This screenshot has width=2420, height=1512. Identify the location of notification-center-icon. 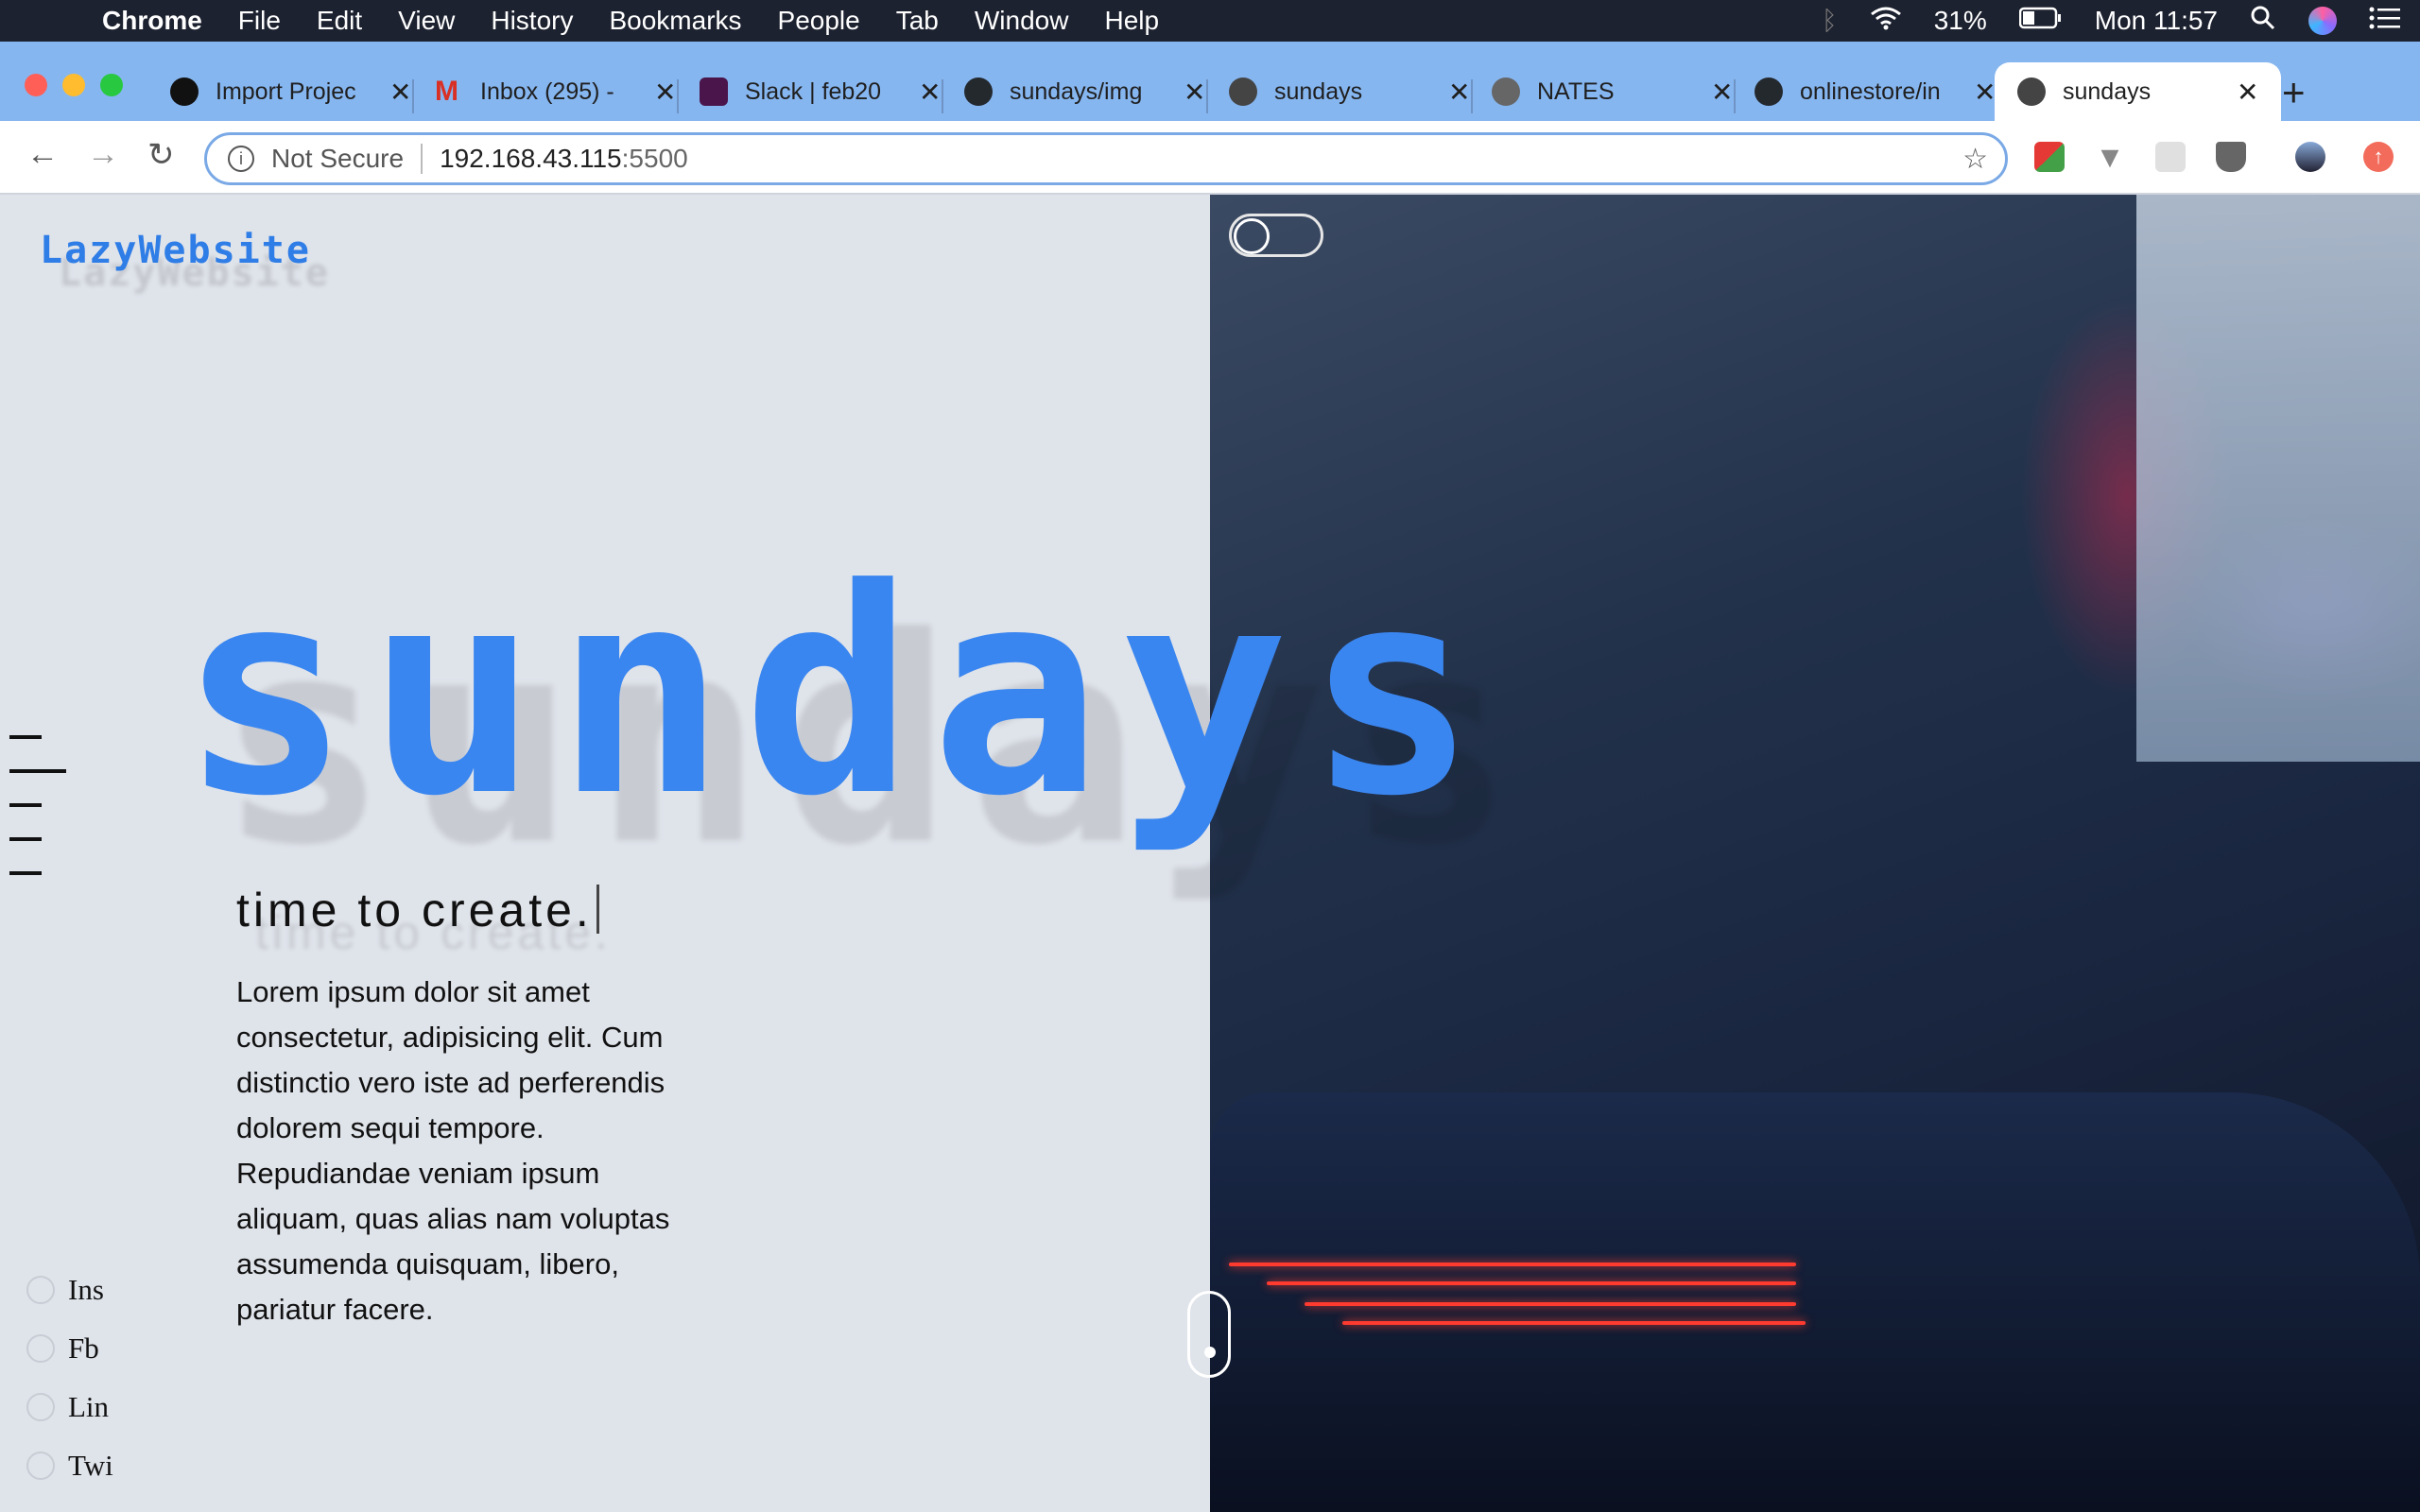
(2385, 21).